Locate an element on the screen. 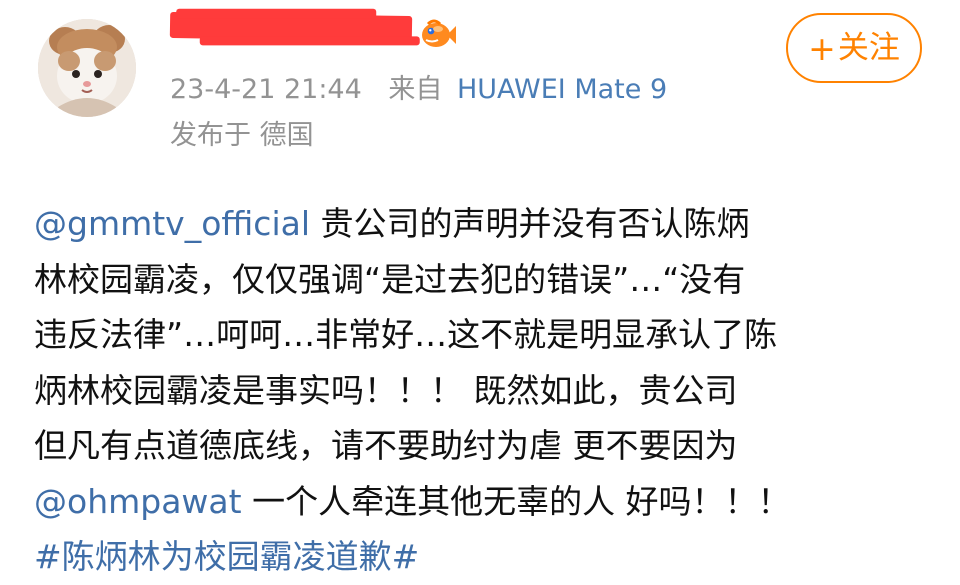 Image resolution: width=960 pixels, height=585 pixels. post-line: @gmmtv_official 贵公司的声明并没有否认陈炳 is located at coordinates (479, 224).